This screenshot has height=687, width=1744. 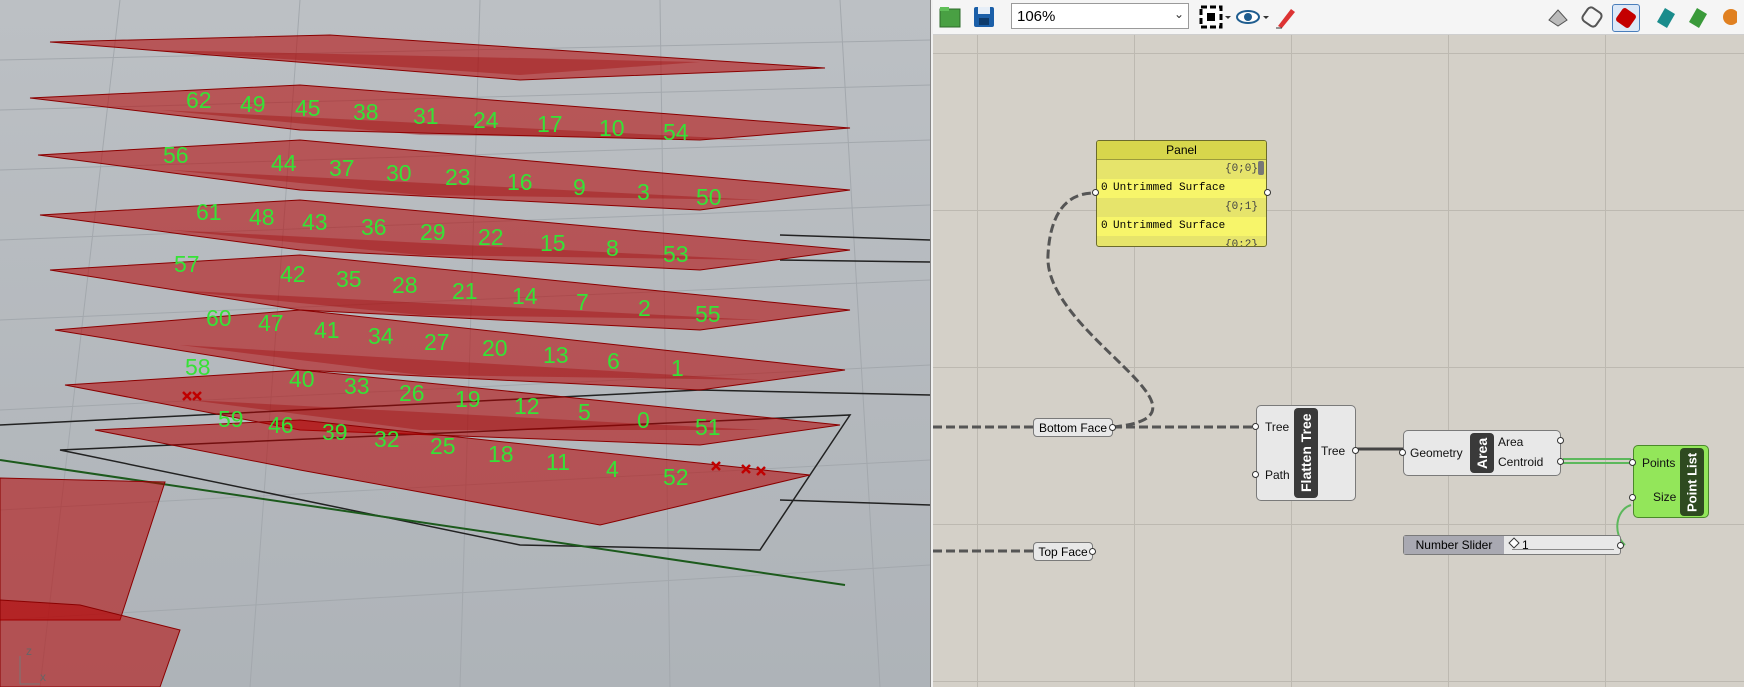 What do you see at coordinates (284, 163) in the screenshot?
I see `point-label: 44` at bounding box center [284, 163].